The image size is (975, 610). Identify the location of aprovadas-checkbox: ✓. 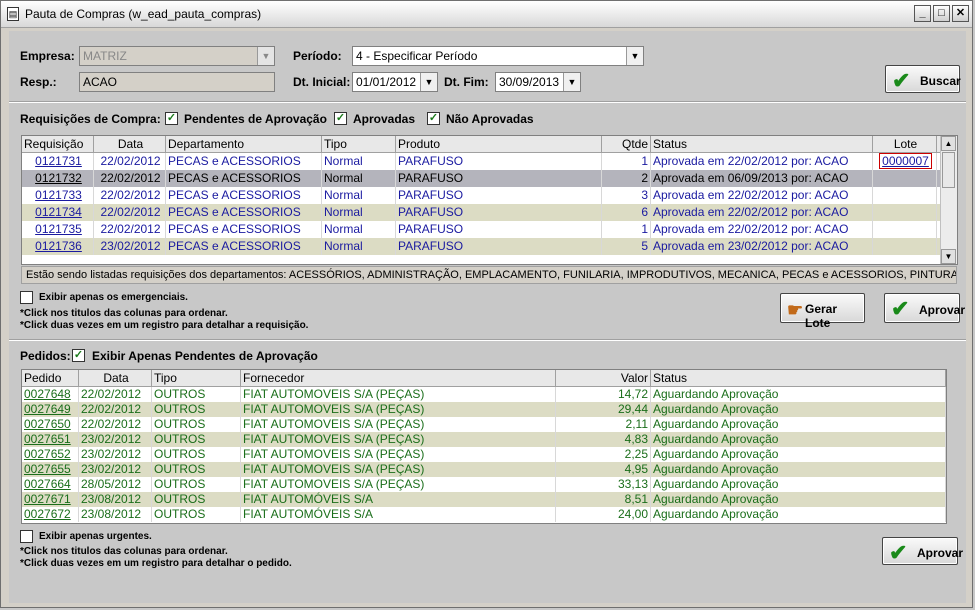
(340, 118).